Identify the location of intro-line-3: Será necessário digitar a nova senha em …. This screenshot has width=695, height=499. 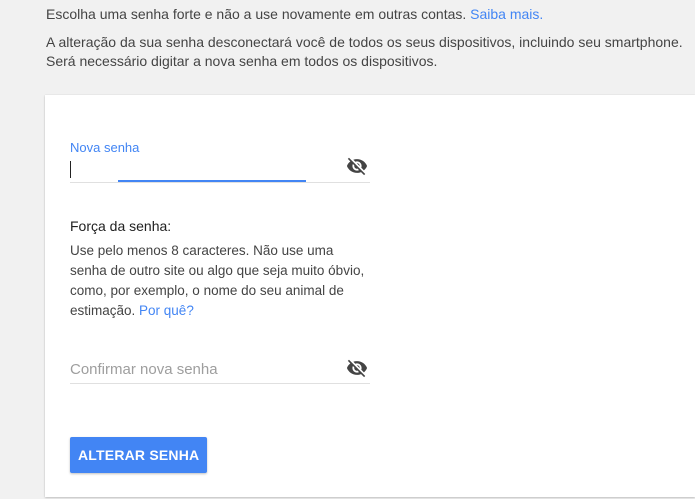
(242, 61).